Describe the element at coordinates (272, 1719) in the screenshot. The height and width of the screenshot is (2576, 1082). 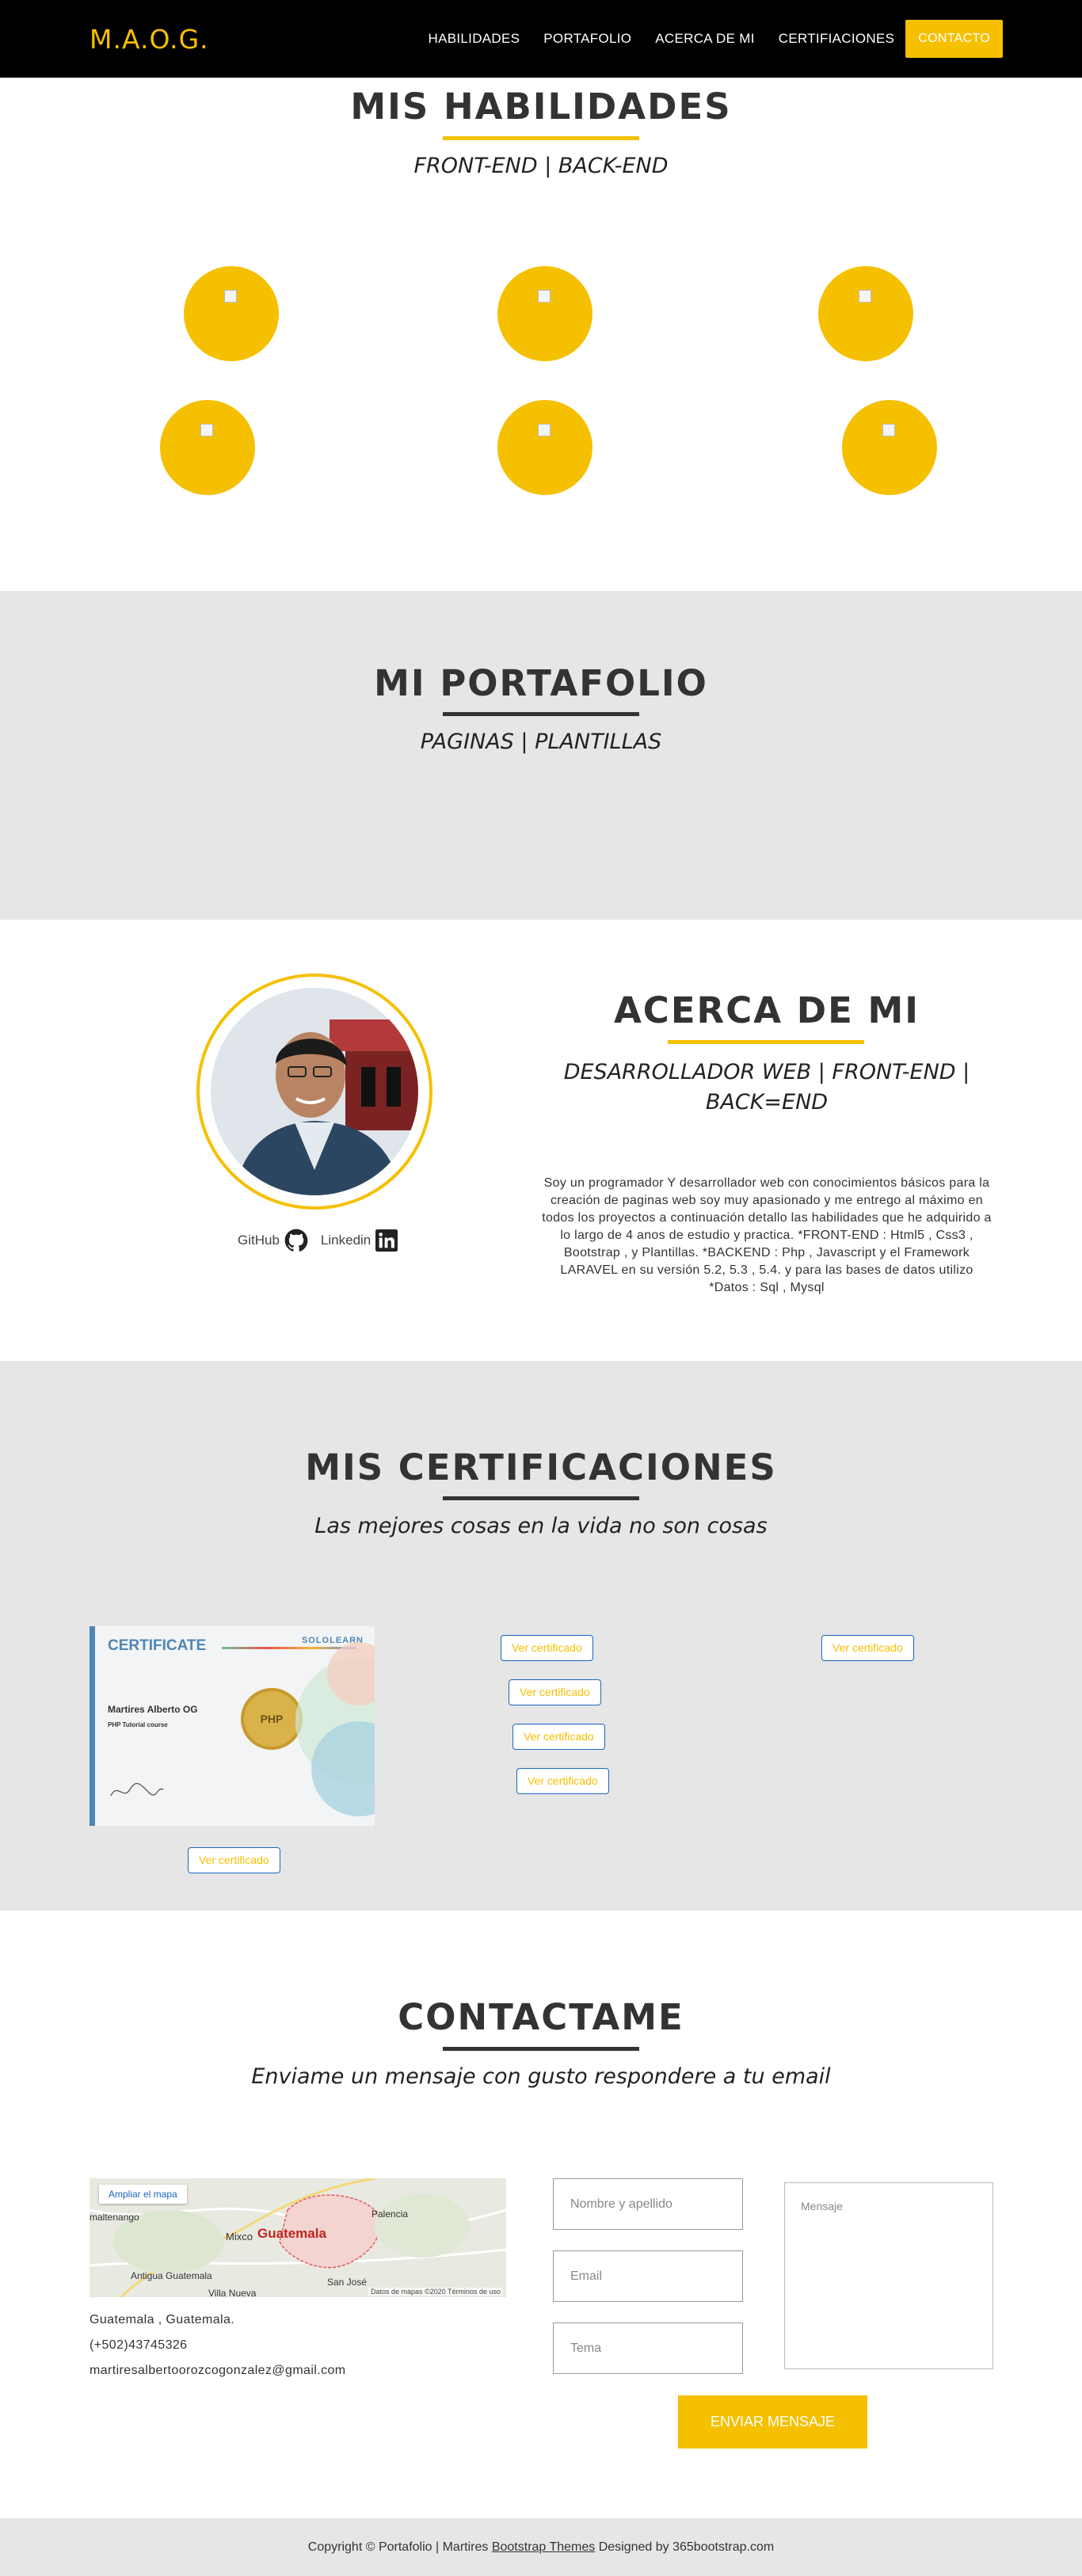
I see `certificate-seal: PHP` at that location.